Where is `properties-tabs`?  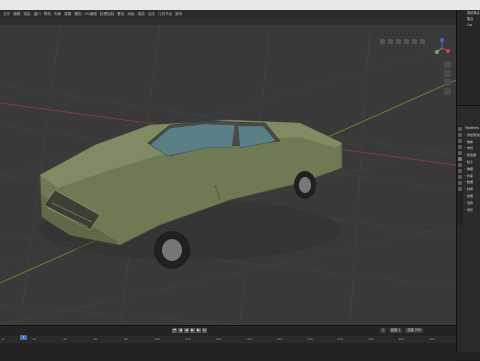 properties-tabs is located at coordinates (460, 175).